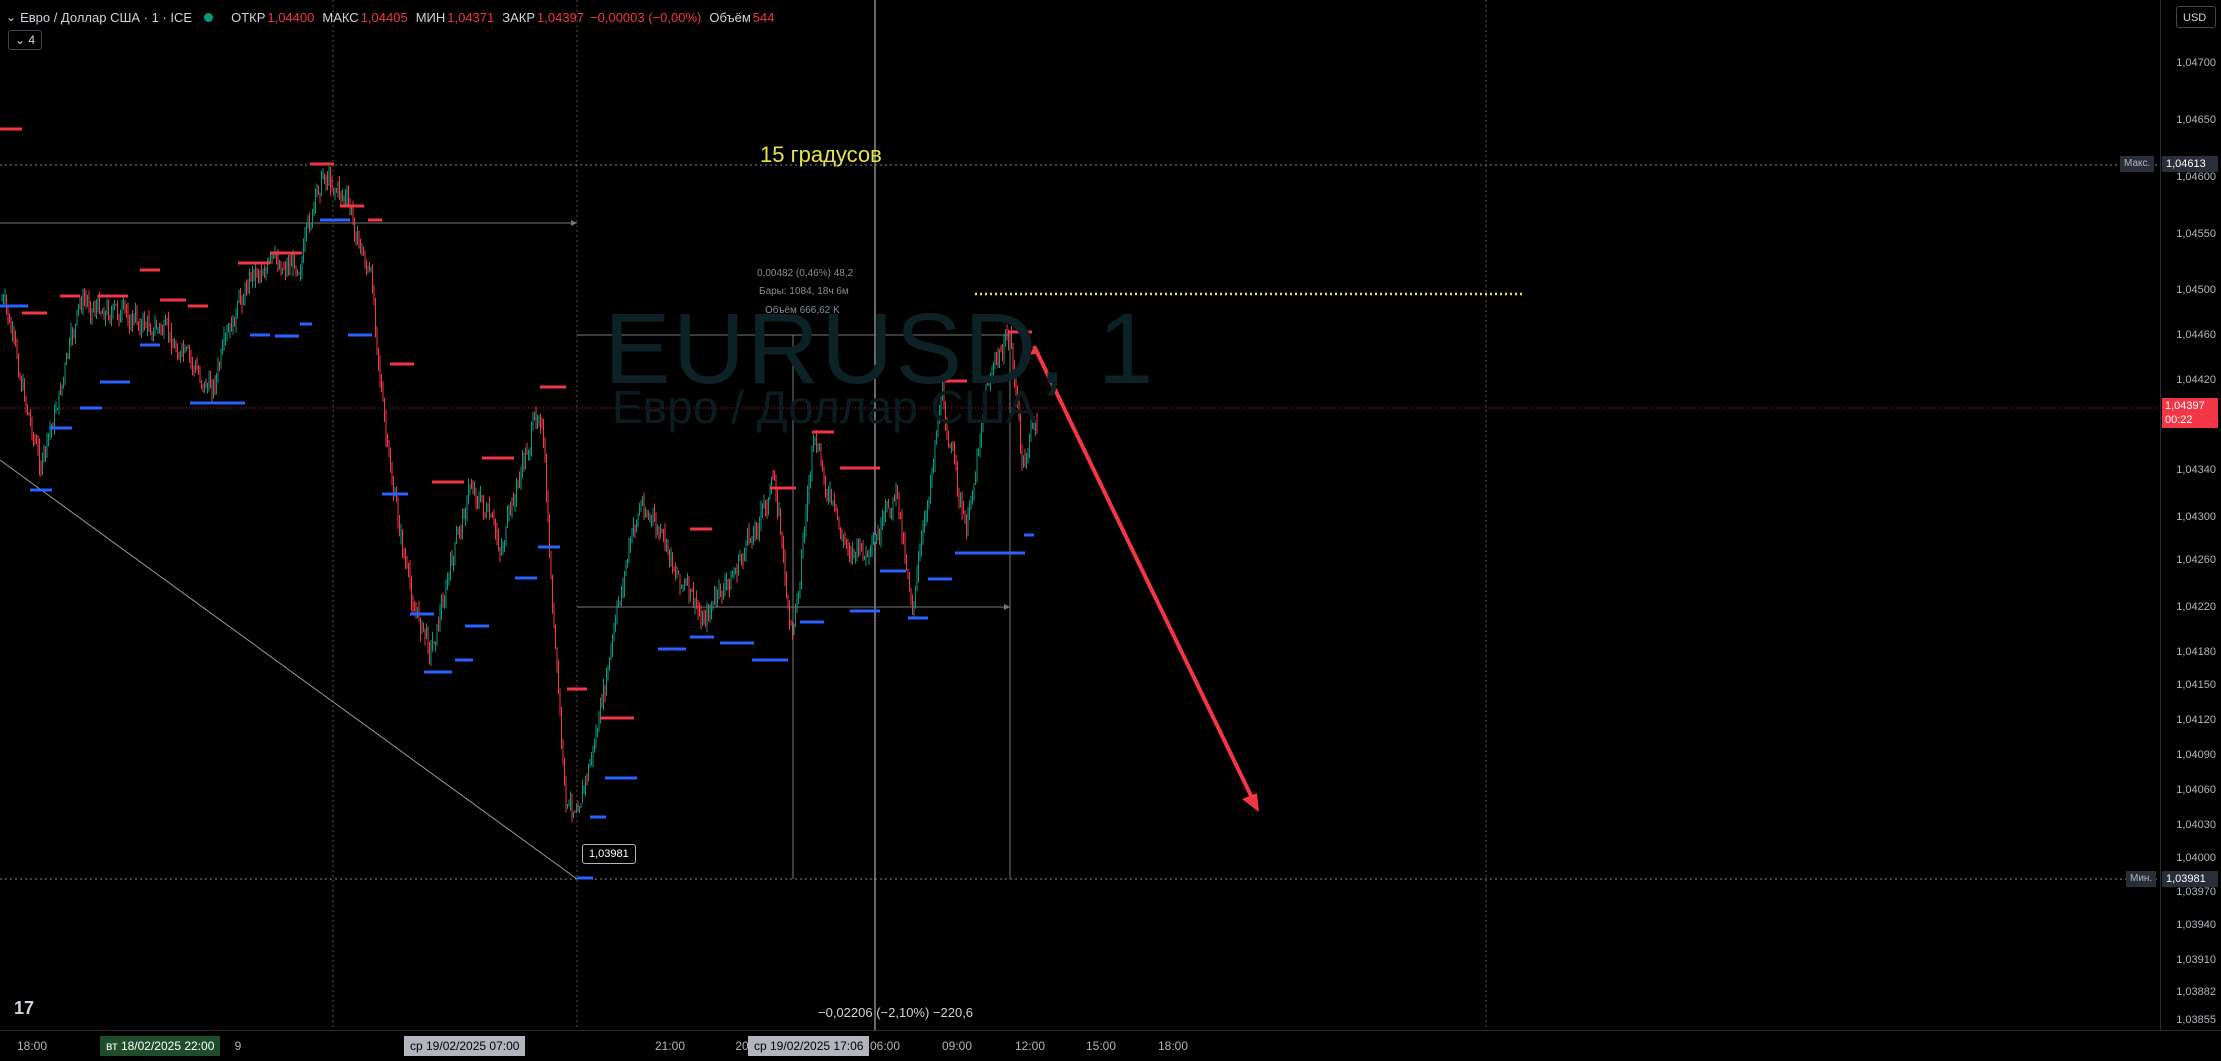 The image size is (2221, 1061). What do you see at coordinates (802, 310) in the screenshot?
I see `measure-line-3: Объём 666,62 K` at bounding box center [802, 310].